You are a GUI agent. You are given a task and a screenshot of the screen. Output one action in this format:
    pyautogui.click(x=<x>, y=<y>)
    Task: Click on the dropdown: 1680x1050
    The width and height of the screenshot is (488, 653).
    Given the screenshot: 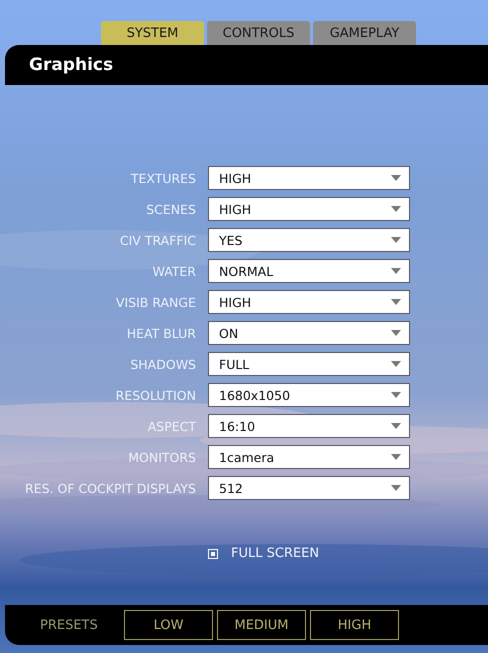 What is the action you would take?
    pyautogui.click(x=309, y=395)
    